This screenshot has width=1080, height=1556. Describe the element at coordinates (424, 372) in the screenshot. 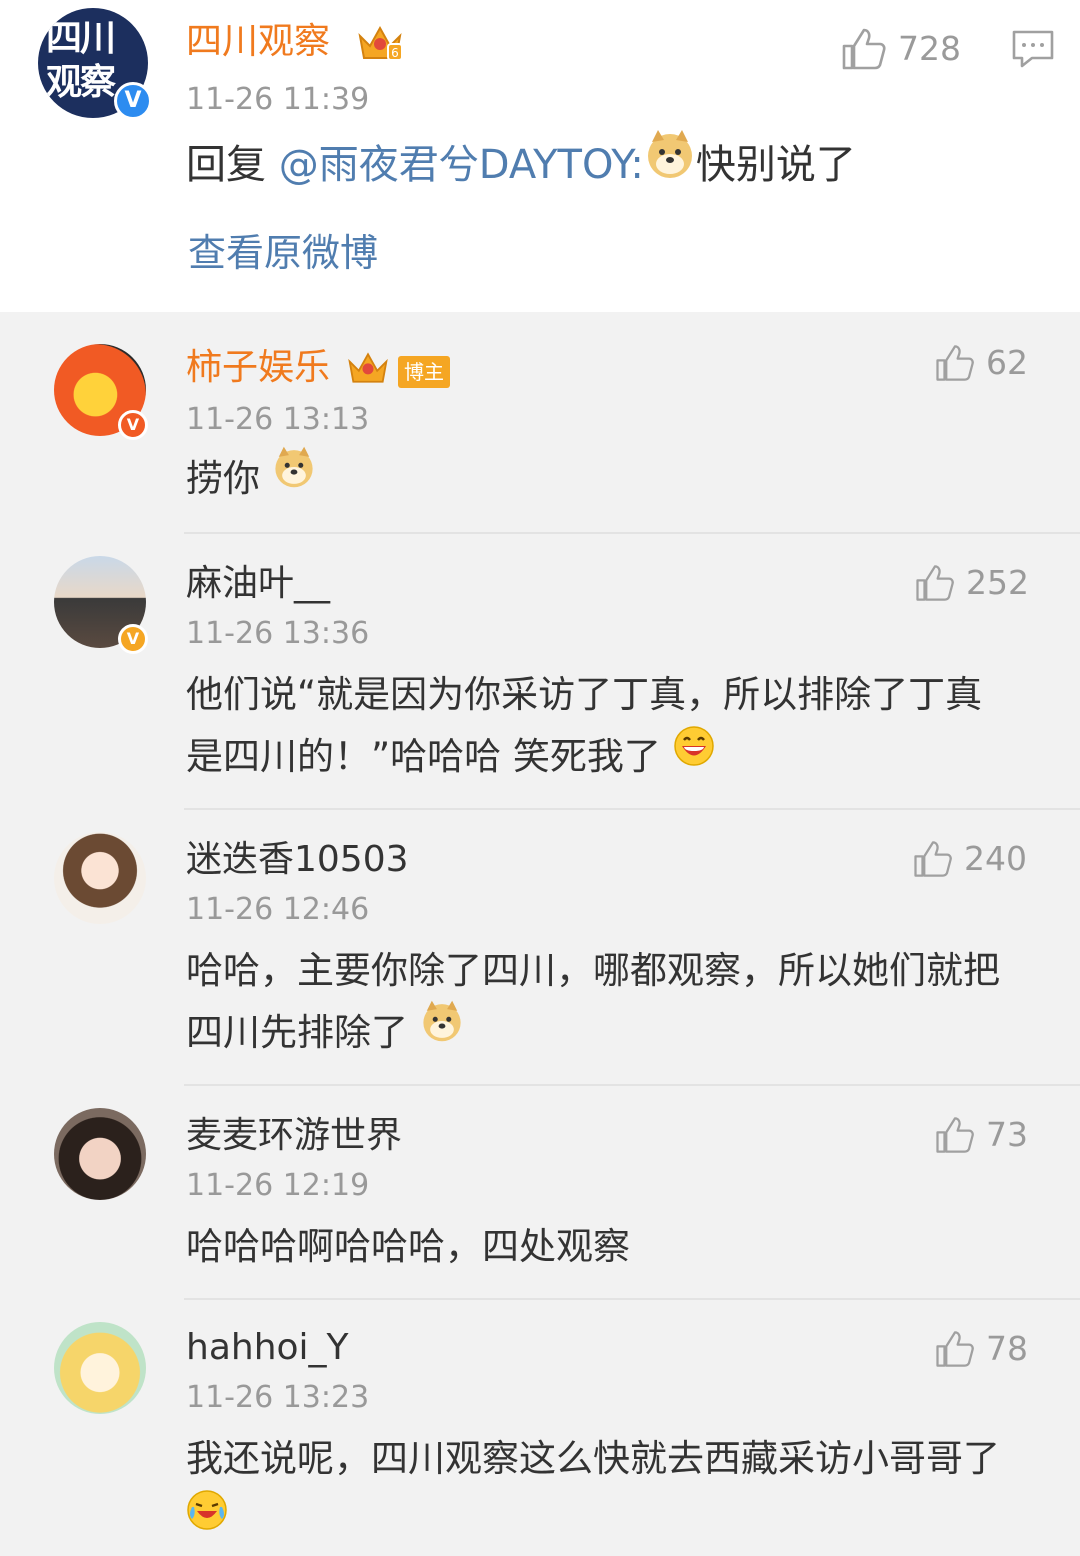

I see `status-badge: 博主` at that location.